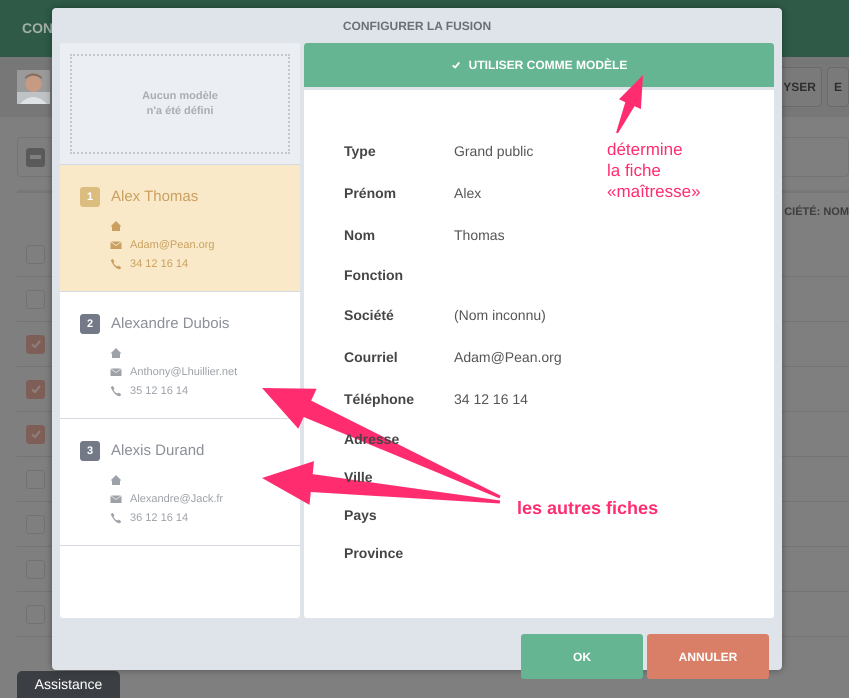 The height and width of the screenshot is (698, 849). I want to click on field-label: Téléphone, so click(379, 399).